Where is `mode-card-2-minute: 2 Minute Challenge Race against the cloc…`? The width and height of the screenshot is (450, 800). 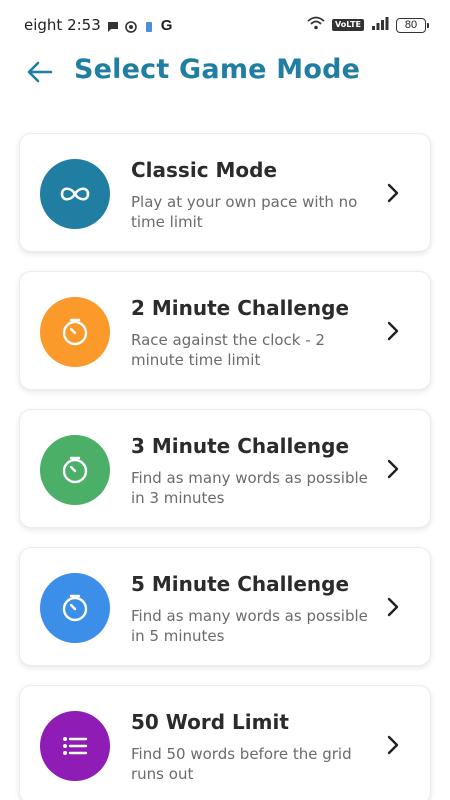
mode-card-2-minute: 2 Minute Challenge Race against the cloc… is located at coordinates (225, 330).